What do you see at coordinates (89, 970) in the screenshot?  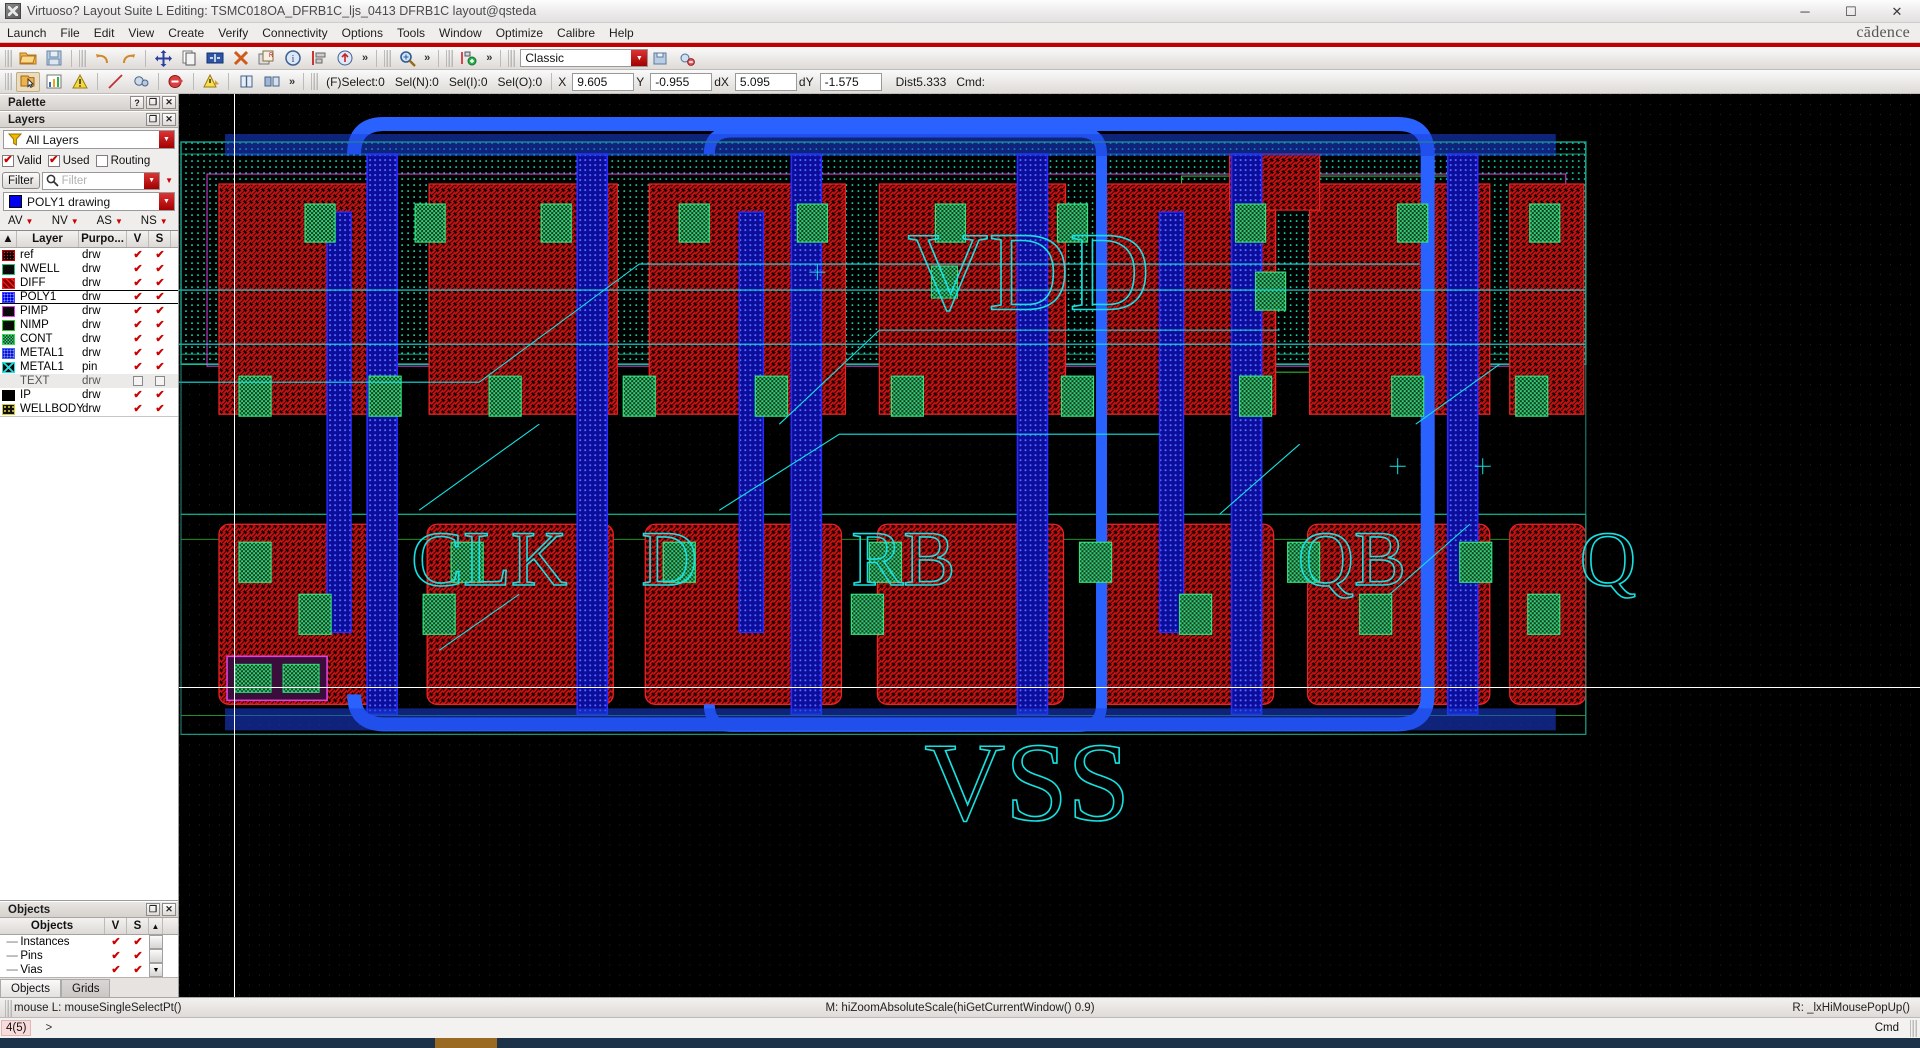 I see `object-row-vias: ---- Vias ✔ ✔ ▼` at bounding box center [89, 970].